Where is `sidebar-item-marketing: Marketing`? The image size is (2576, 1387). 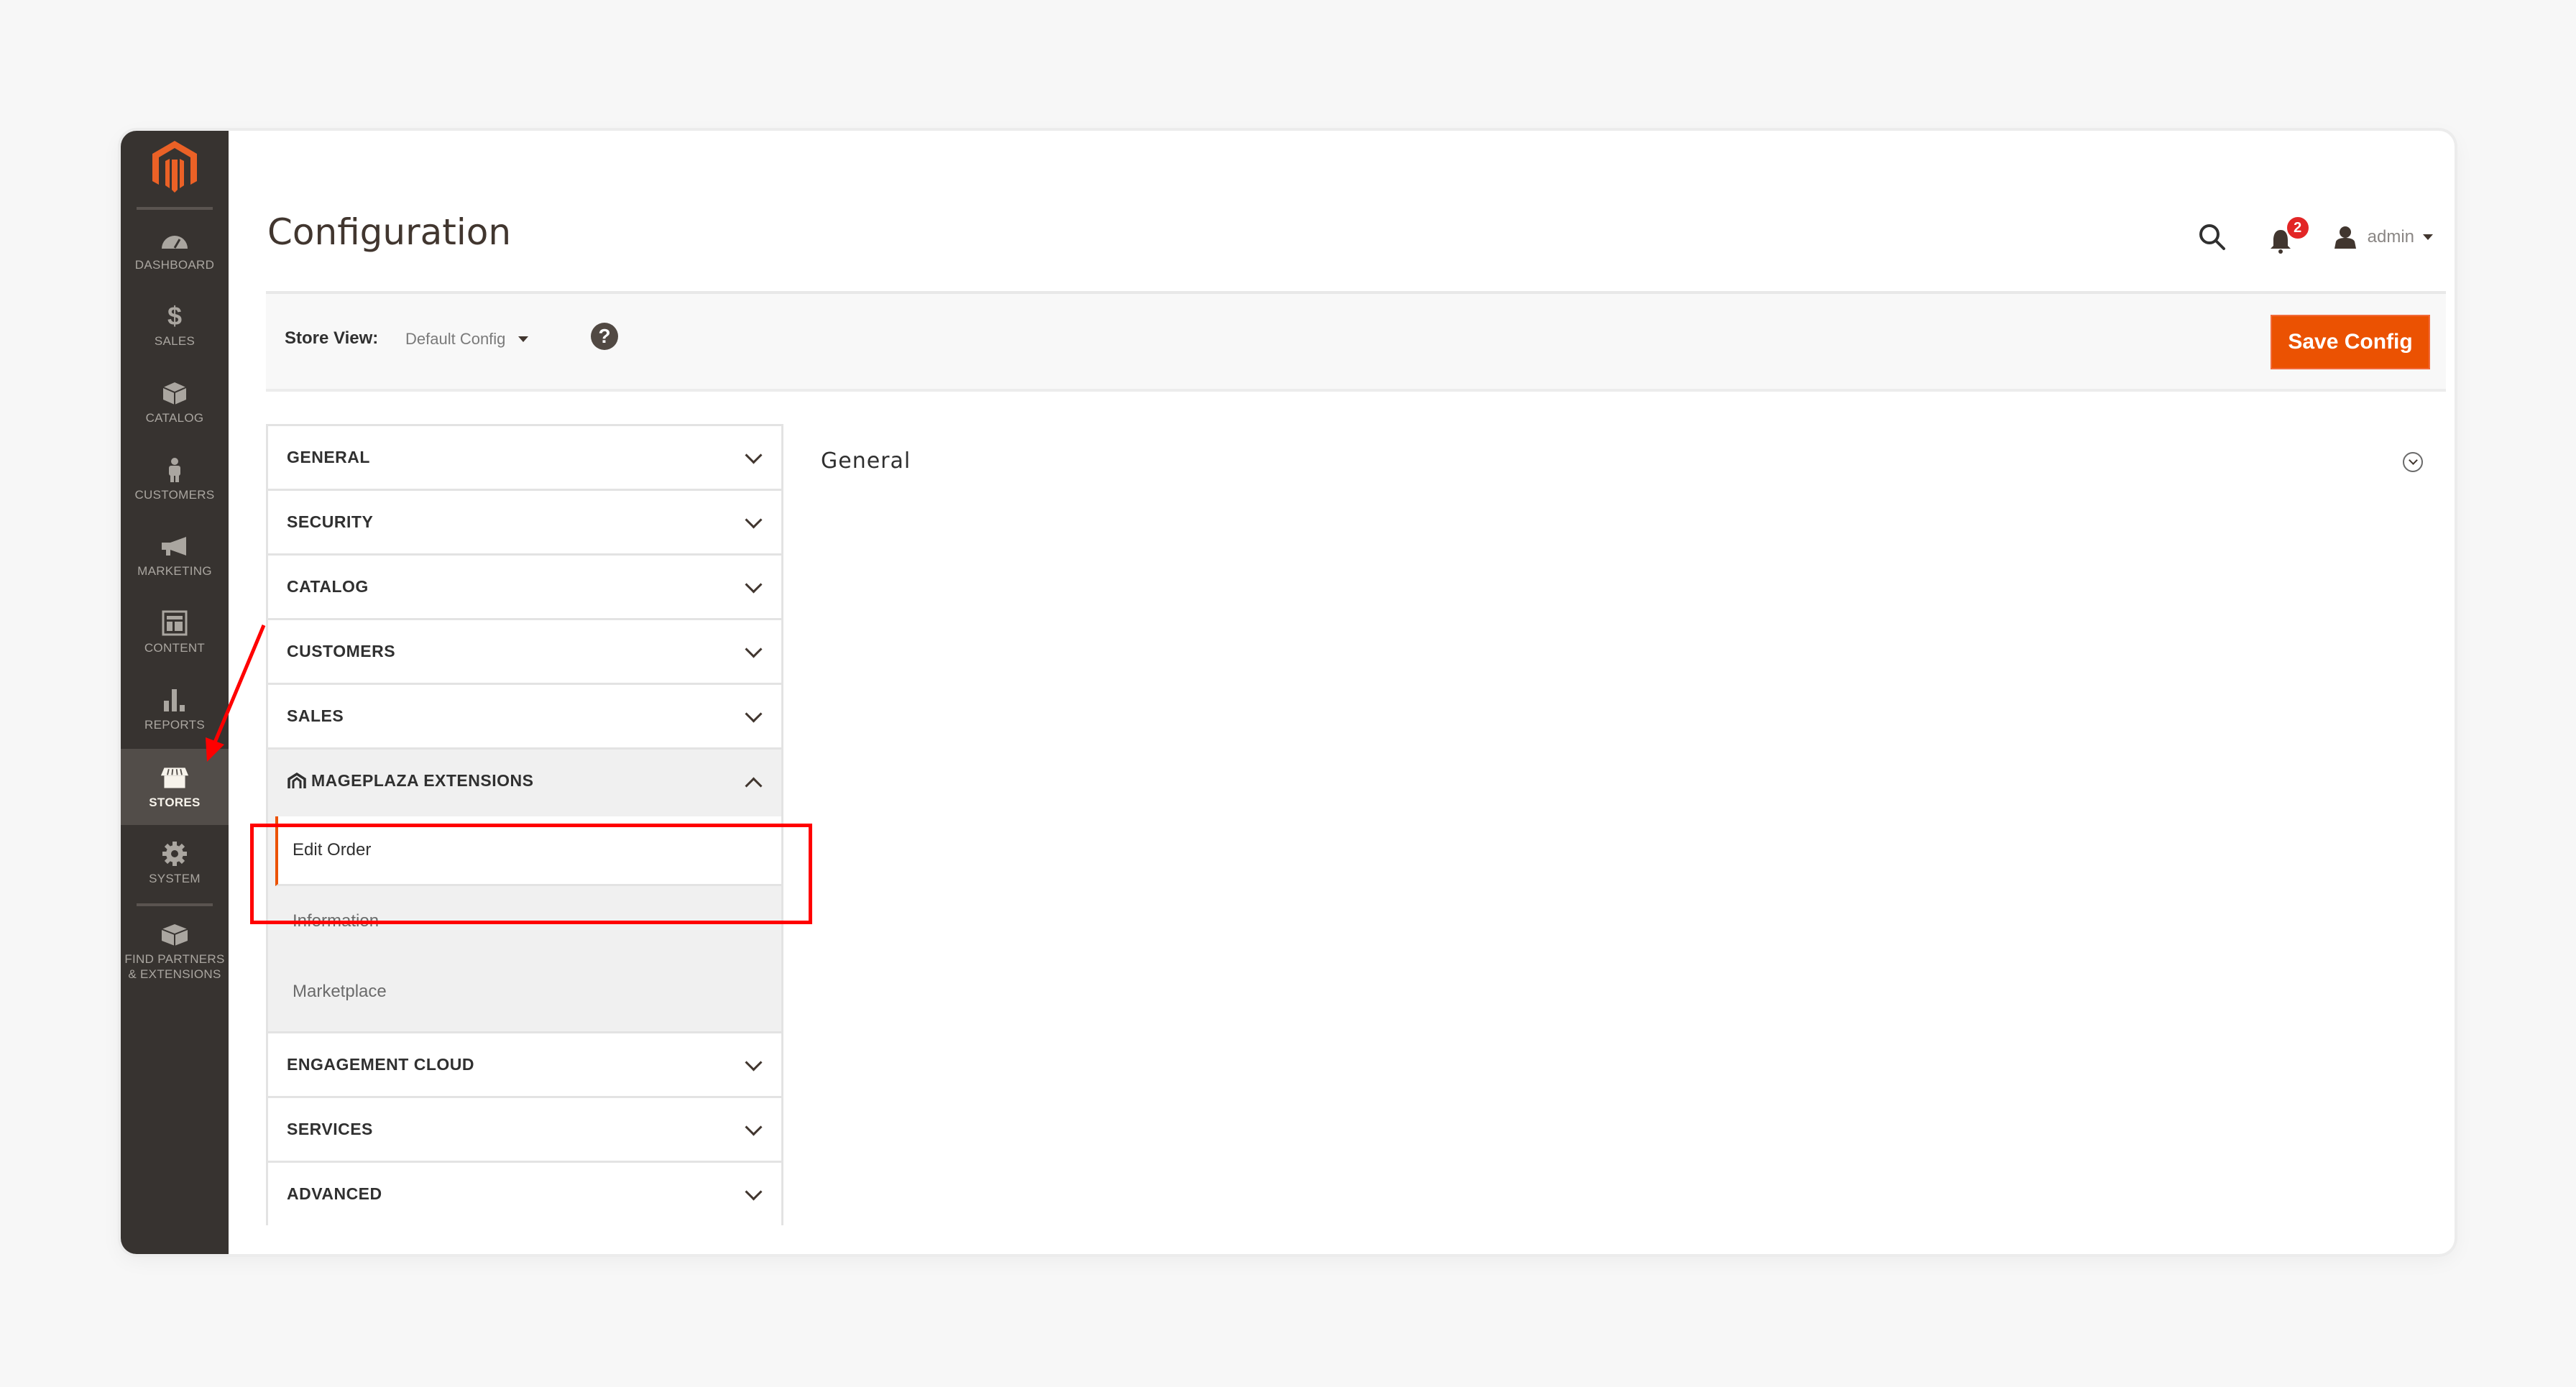 sidebar-item-marketing: Marketing is located at coordinates (175, 556).